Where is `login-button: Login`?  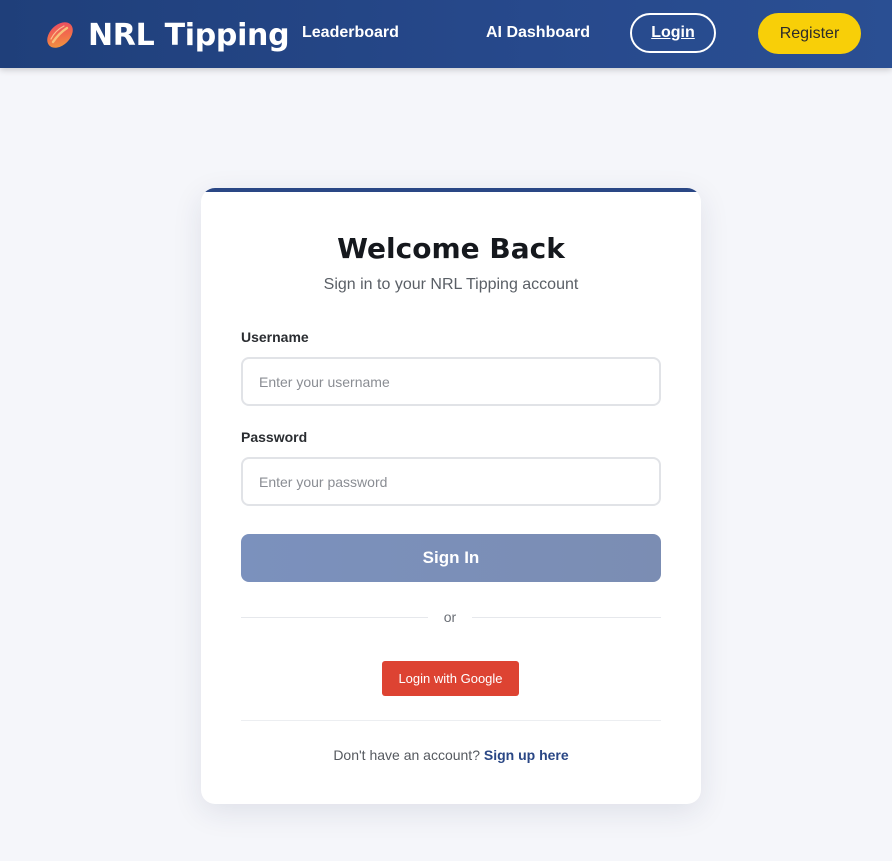
login-button: Login is located at coordinates (673, 33).